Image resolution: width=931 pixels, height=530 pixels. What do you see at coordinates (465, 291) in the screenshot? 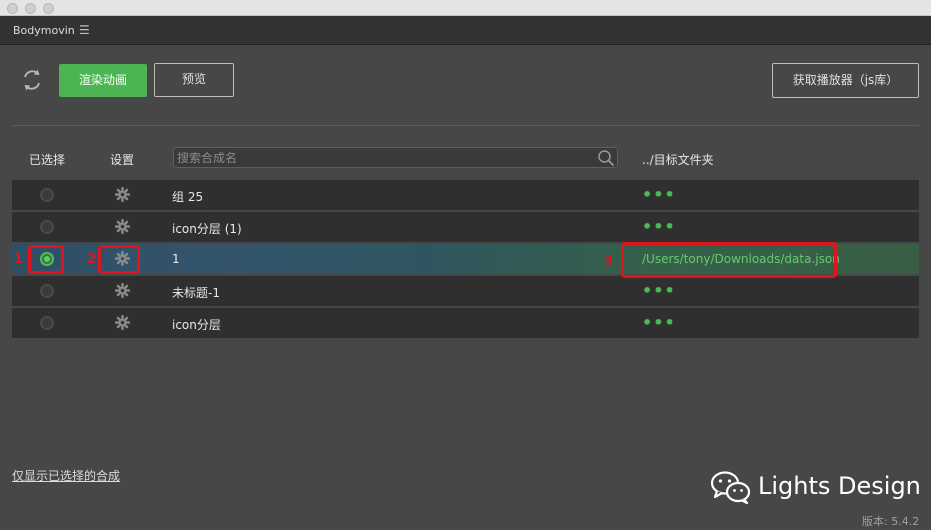
I see `composition-row: 未标题-1 •••` at bounding box center [465, 291].